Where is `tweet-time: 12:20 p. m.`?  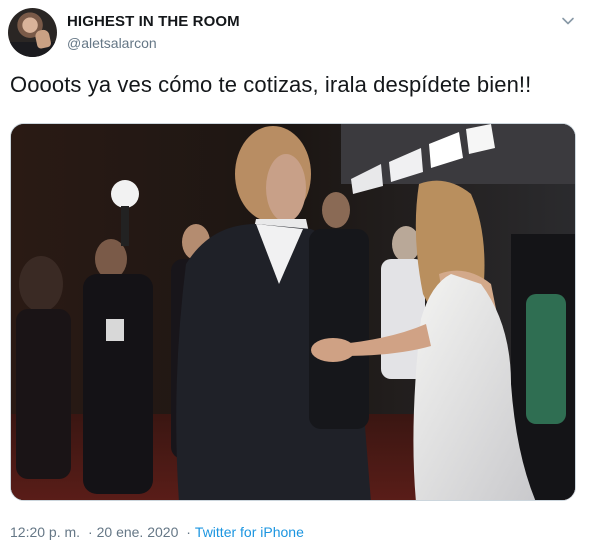 tweet-time: 12:20 p. m. is located at coordinates (45, 532).